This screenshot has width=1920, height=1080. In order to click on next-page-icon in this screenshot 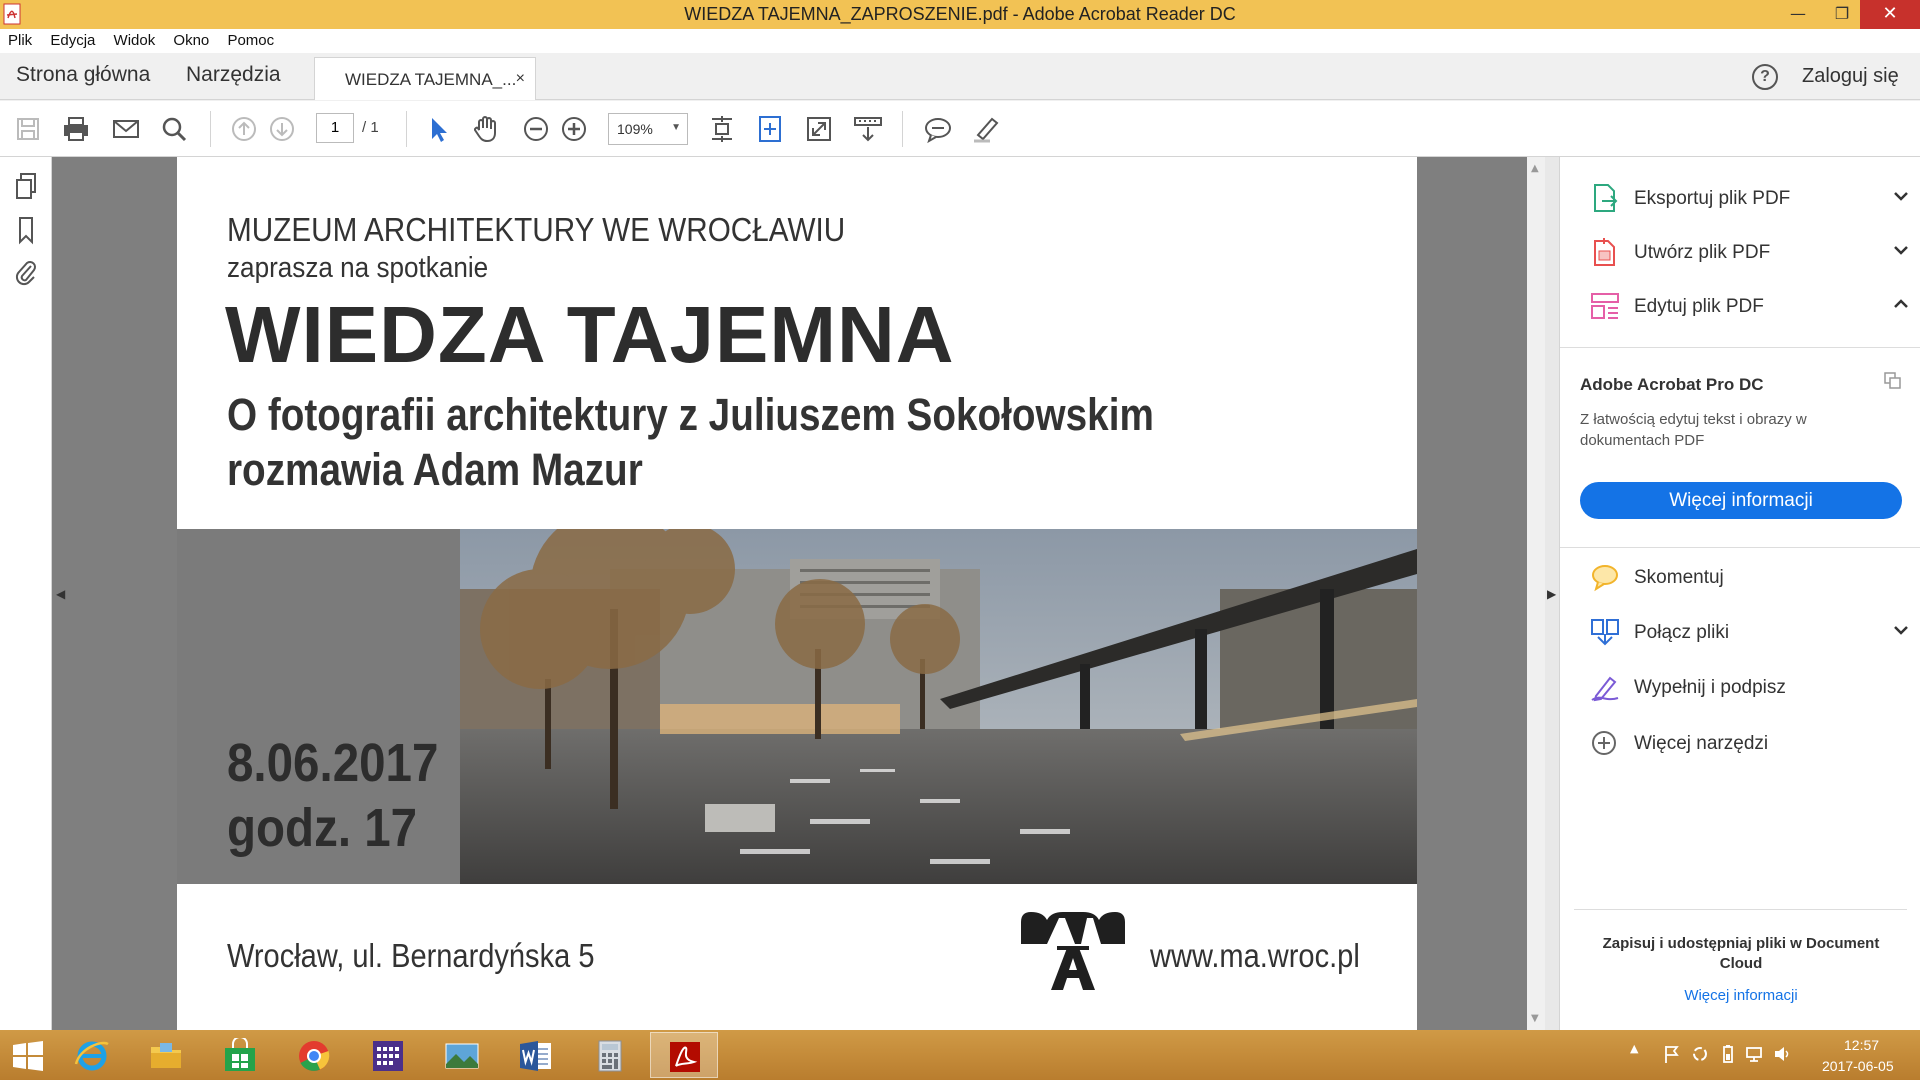, I will do `click(282, 129)`.